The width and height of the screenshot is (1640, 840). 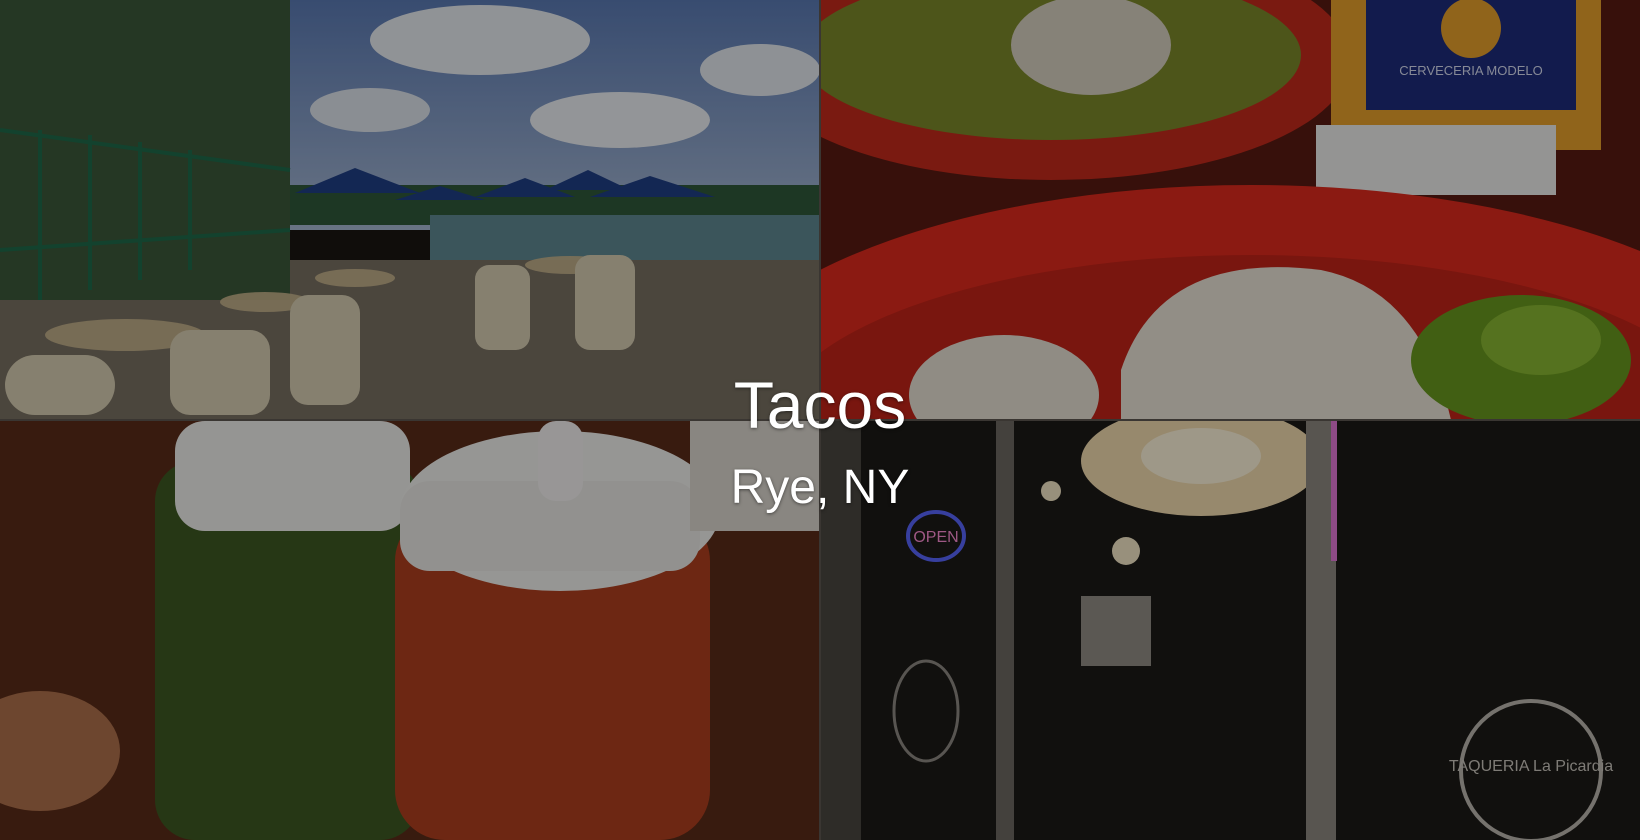 I want to click on page-title: Tacos, so click(x=820, y=405).